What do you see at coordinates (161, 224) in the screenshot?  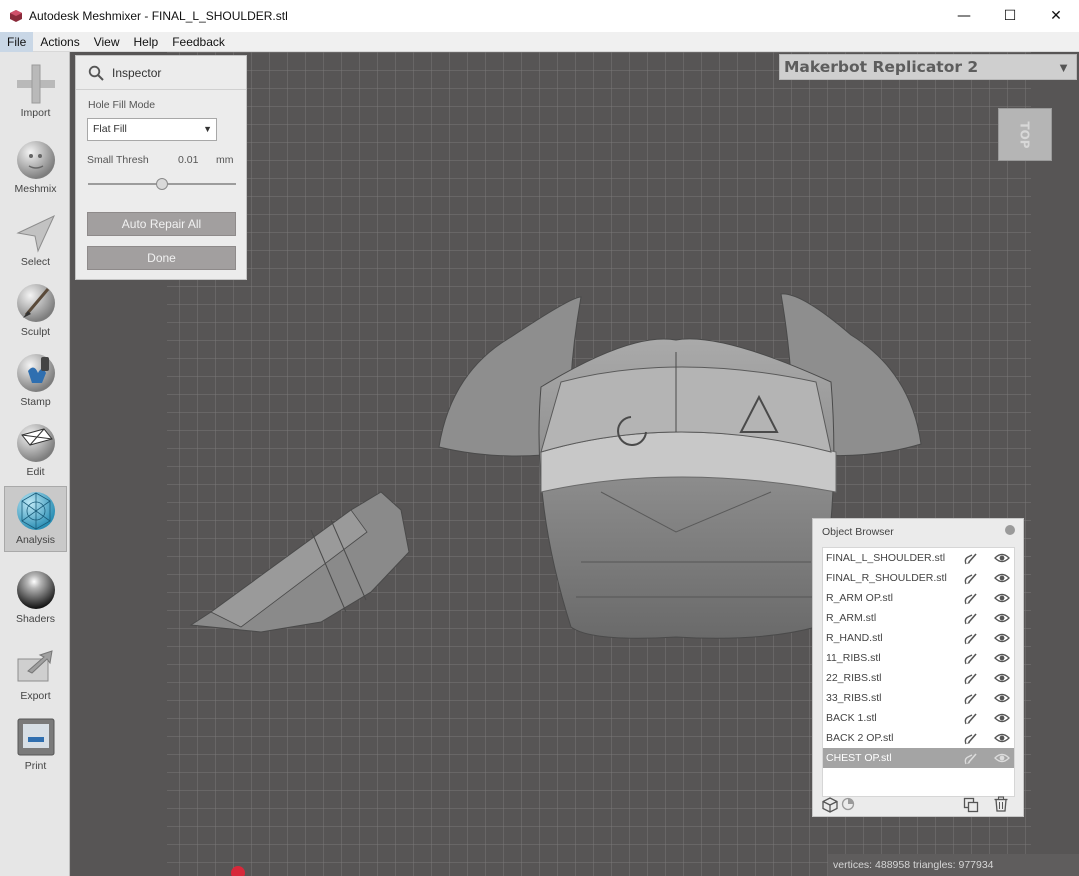 I see `auto-repair-all-button: Auto Repair All` at bounding box center [161, 224].